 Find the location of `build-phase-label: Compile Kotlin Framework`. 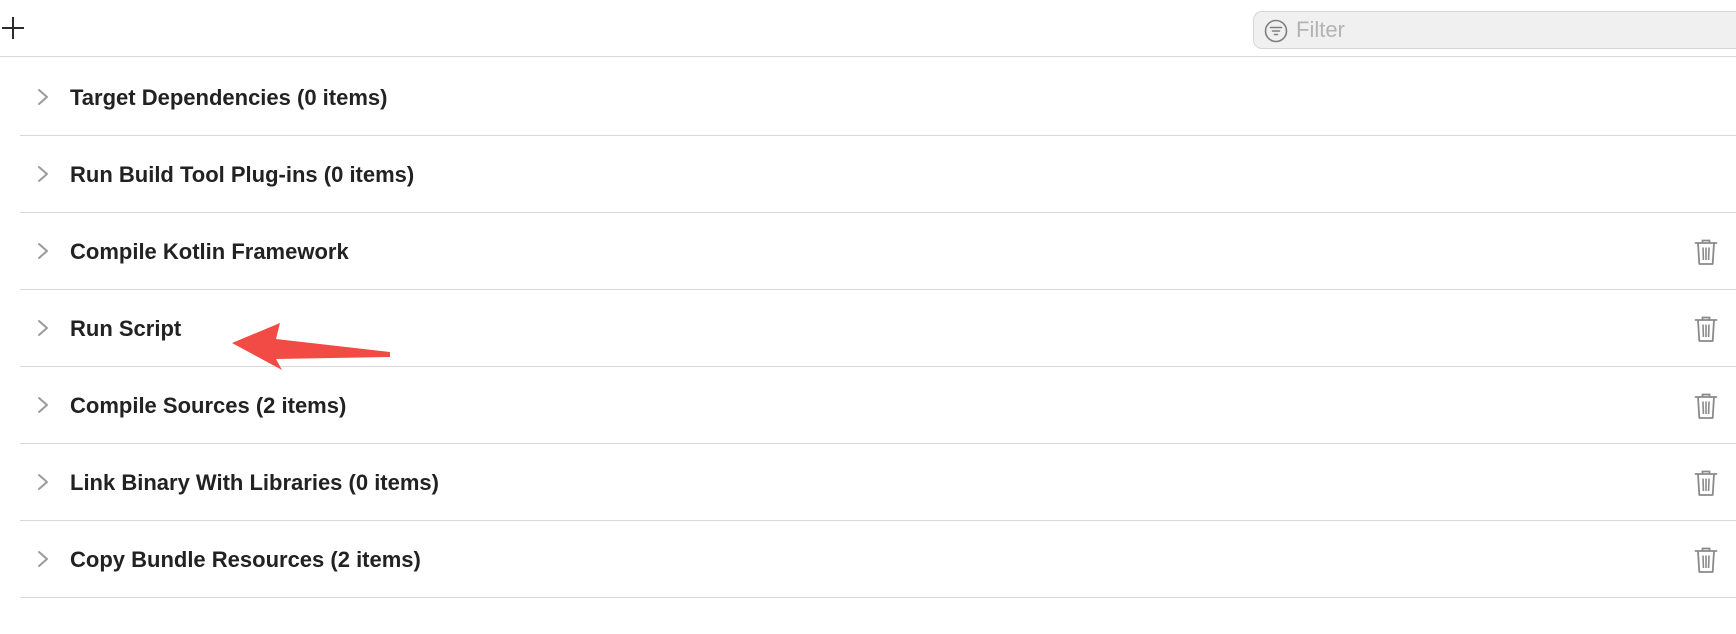

build-phase-label: Compile Kotlin Framework is located at coordinates (209, 251).